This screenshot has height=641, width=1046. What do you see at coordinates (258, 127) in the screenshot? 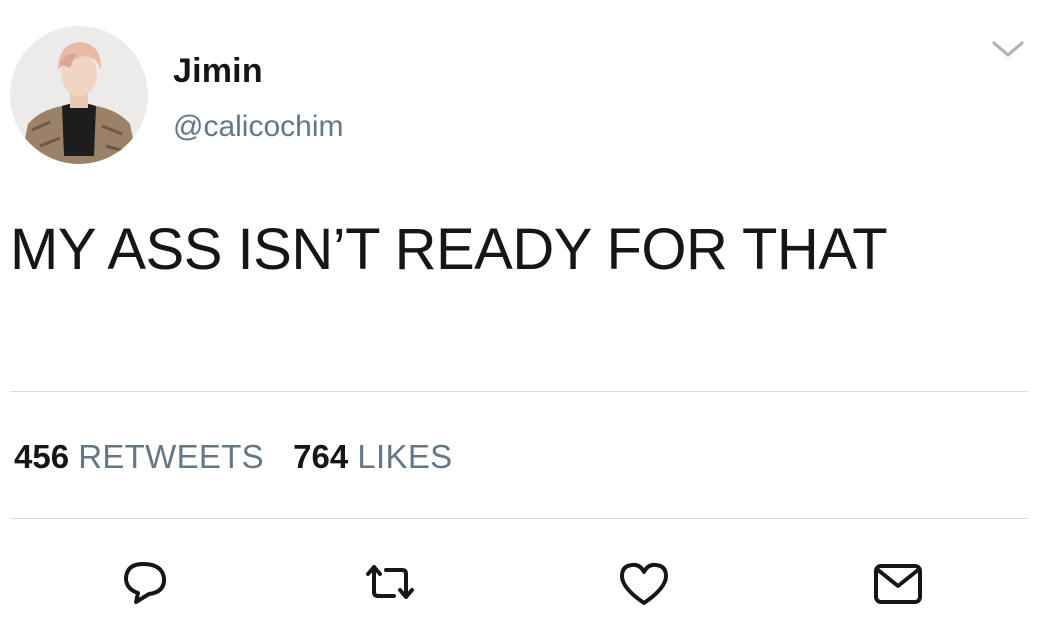
I see `user-handle: @calicochim` at bounding box center [258, 127].